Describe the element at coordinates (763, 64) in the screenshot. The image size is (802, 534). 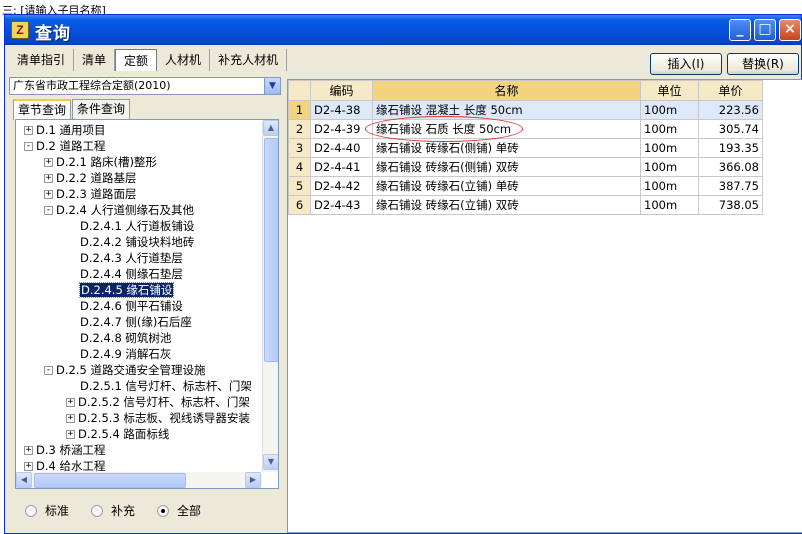
I see `replace-button: 替换(R)` at that location.